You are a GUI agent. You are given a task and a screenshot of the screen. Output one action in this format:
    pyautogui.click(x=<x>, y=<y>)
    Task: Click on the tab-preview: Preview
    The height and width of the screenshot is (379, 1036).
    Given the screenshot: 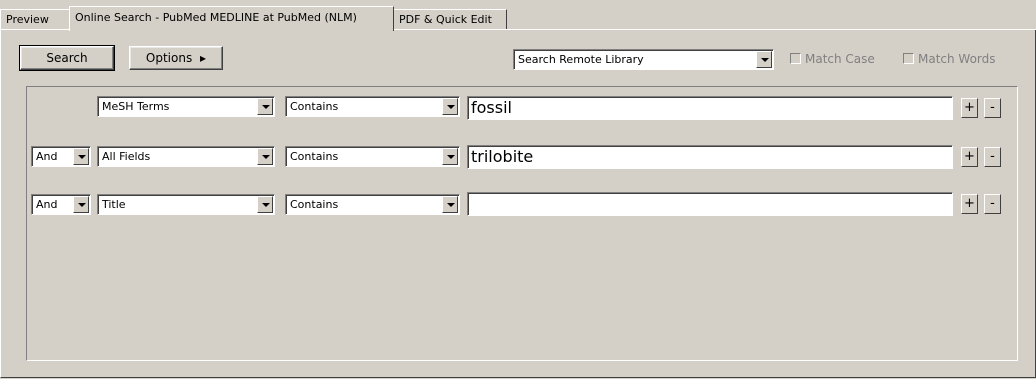 What is the action you would take?
    pyautogui.click(x=35, y=19)
    